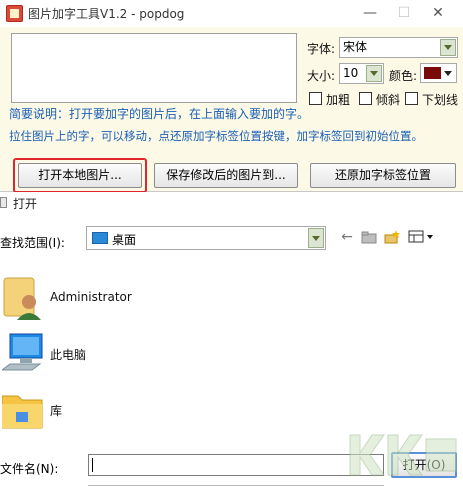 The height and width of the screenshot is (491, 463). What do you see at coordinates (150, 356) in the screenshot?
I see `list-item: 此电脑` at bounding box center [150, 356].